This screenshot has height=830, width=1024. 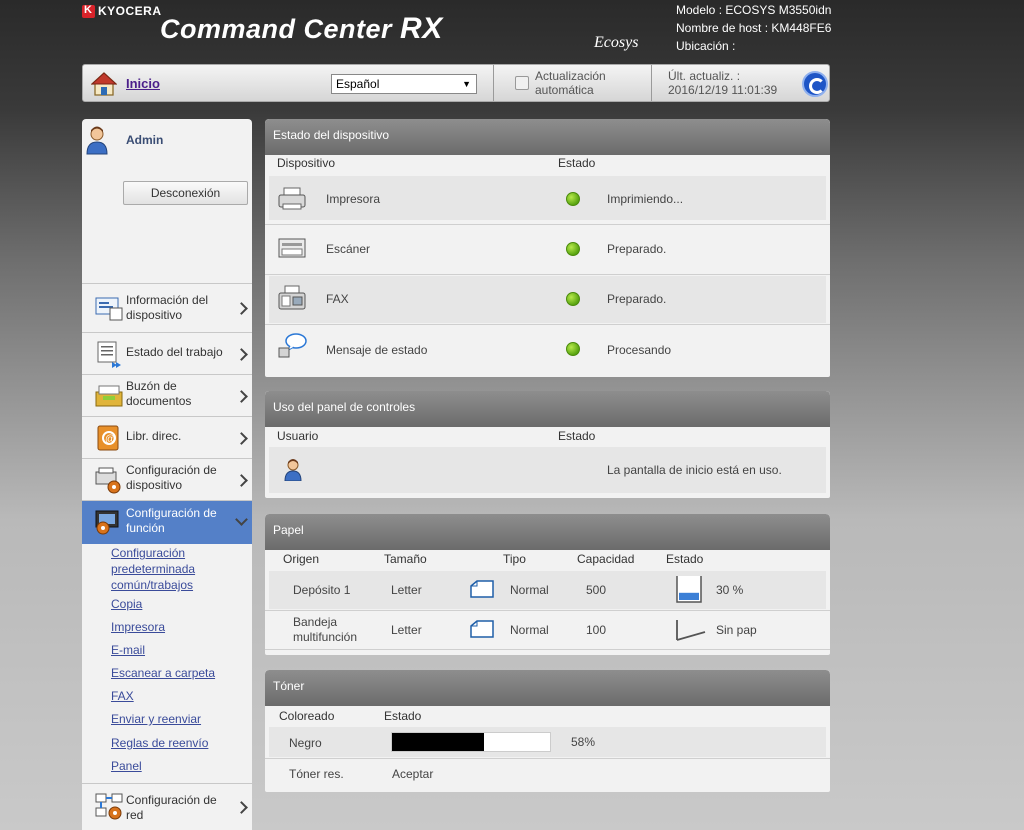 What do you see at coordinates (547, 688) in the screenshot?
I see `panel-title: Tóner` at bounding box center [547, 688].